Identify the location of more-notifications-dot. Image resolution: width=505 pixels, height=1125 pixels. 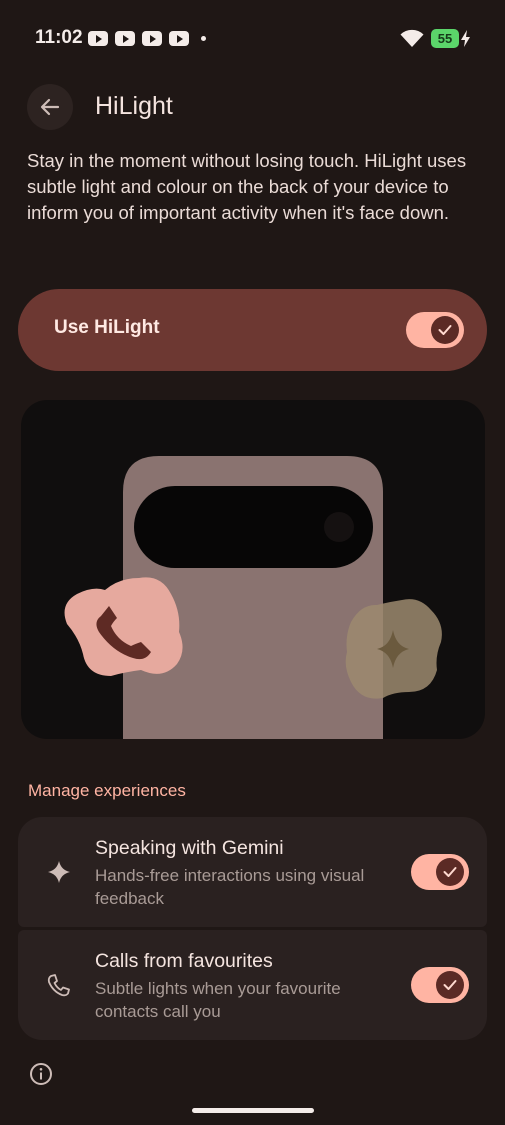
(203, 38).